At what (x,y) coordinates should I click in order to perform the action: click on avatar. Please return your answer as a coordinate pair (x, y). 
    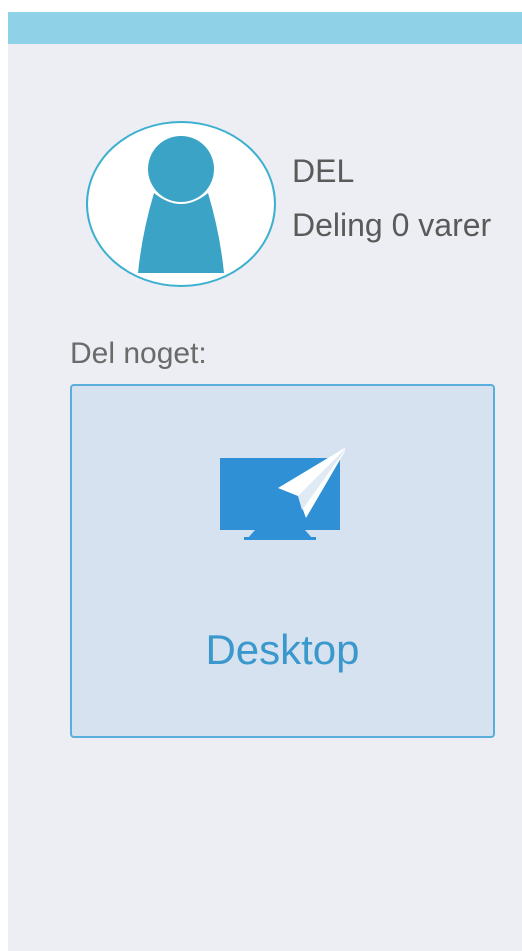
    Looking at the image, I should click on (181, 204).